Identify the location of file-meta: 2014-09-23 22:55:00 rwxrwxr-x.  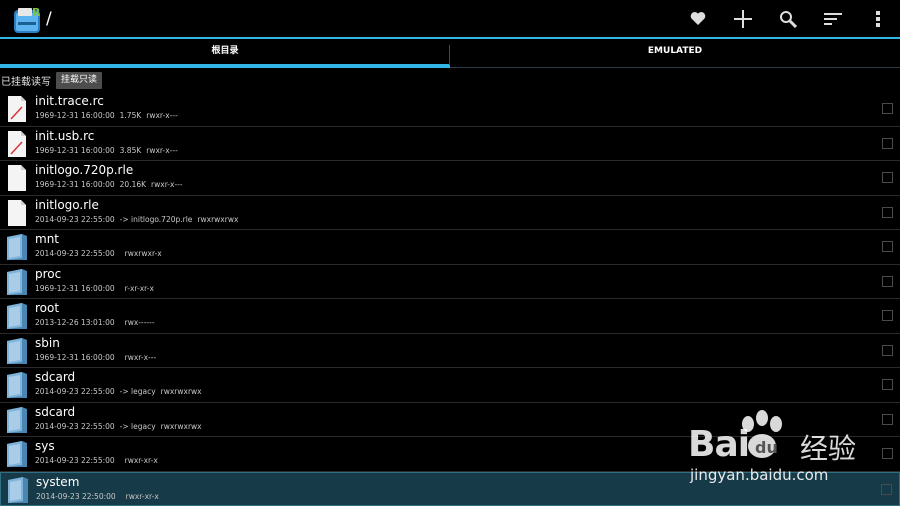
(101, 253).